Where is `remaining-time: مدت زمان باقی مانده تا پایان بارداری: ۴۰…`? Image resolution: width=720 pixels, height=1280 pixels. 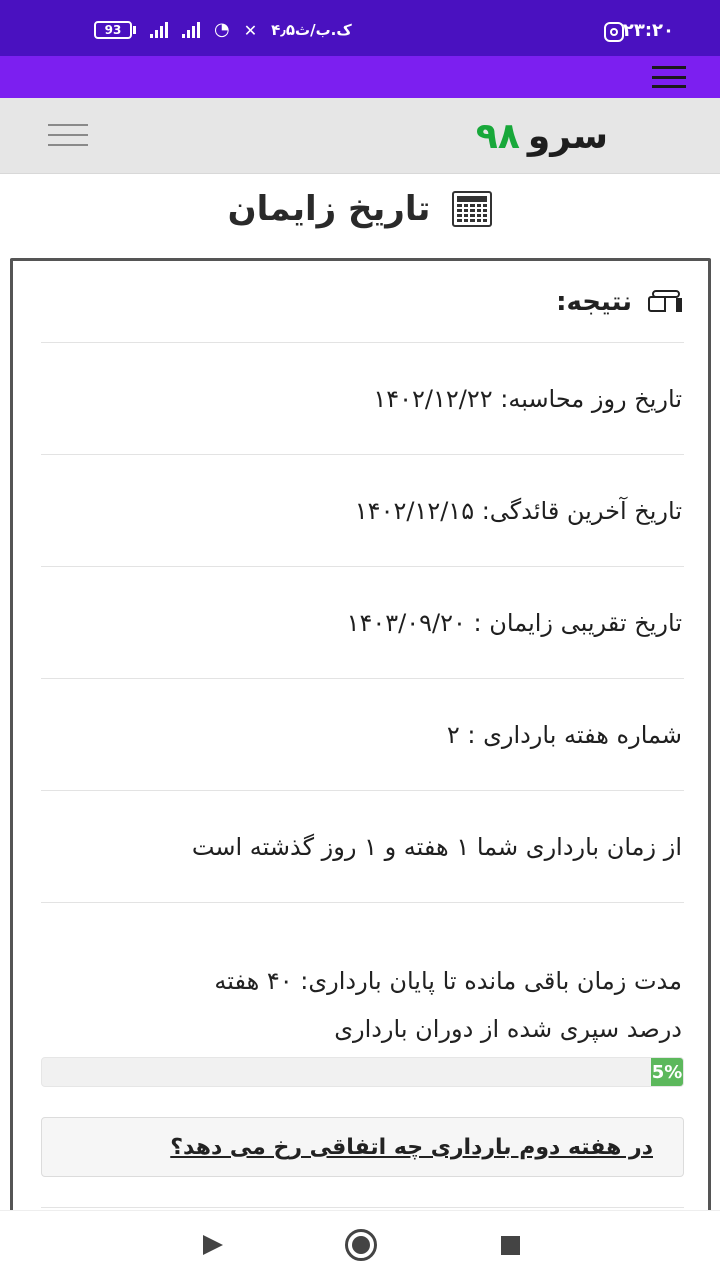 remaining-time: مدت زمان باقی مانده تا پایان بارداری: ۴۰… is located at coordinates (448, 981).